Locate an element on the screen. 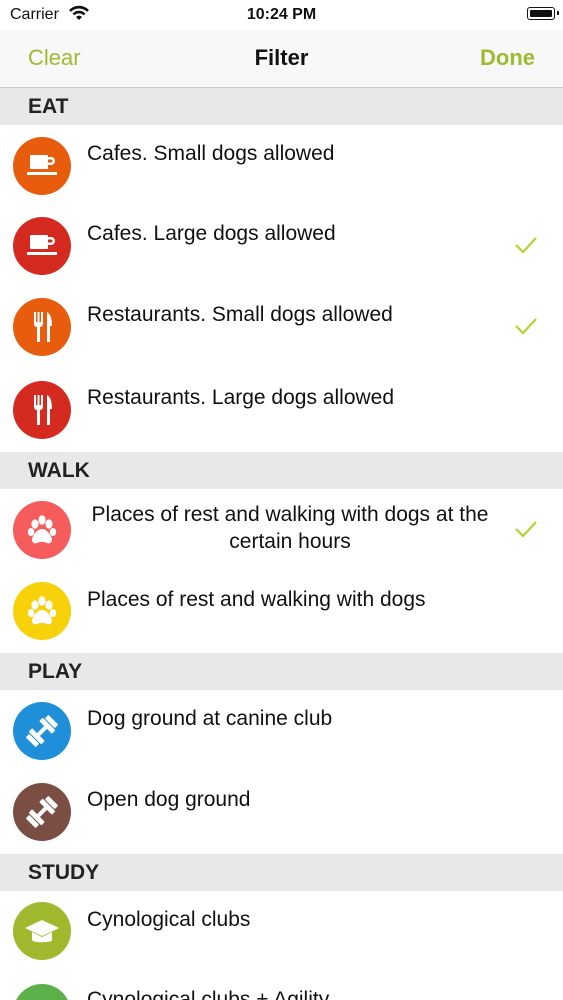  filter-row-open-ground: Open dog ground is located at coordinates (281, 811).